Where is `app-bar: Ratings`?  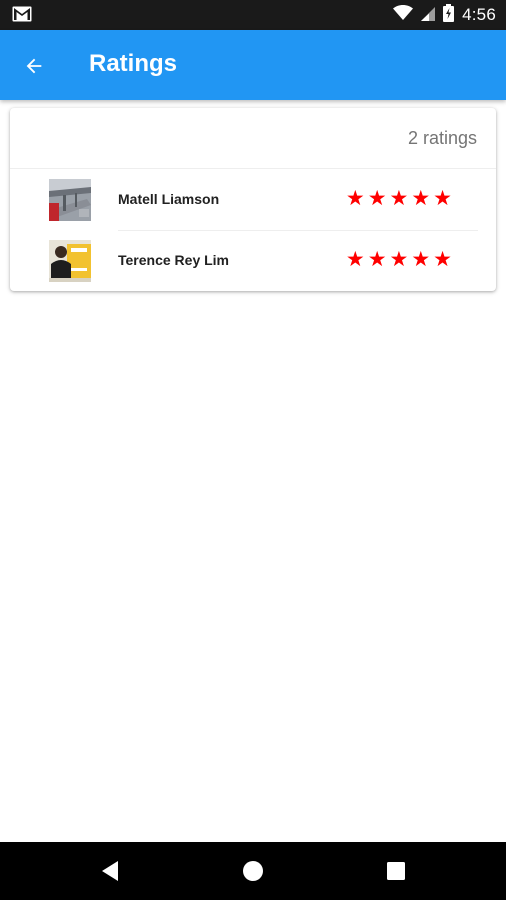 app-bar: Ratings is located at coordinates (253, 65).